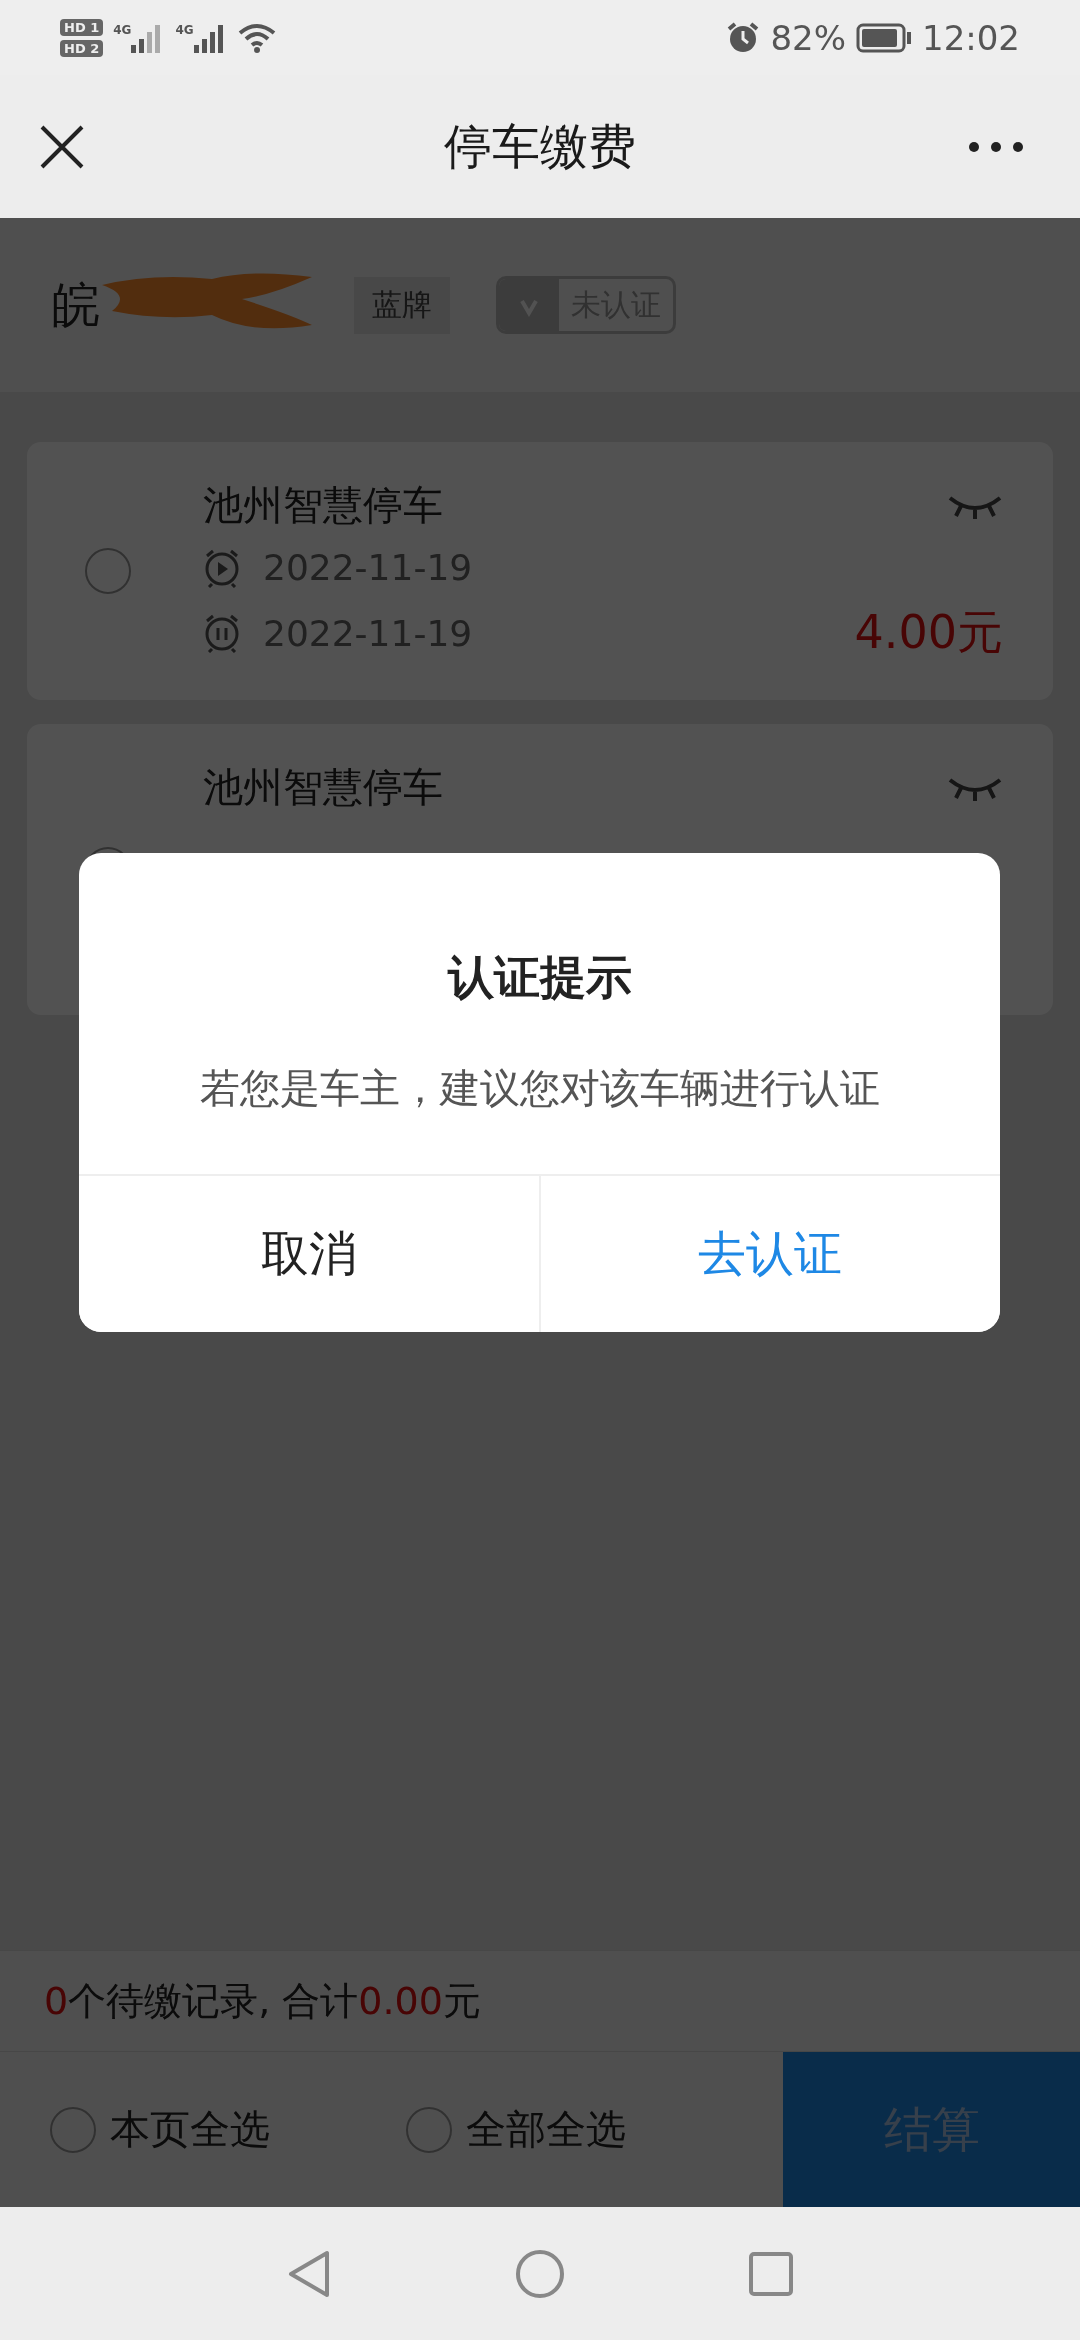 The image size is (1080, 2340). Describe the element at coordinates (808, 37) in the screenshot. I see `battery-percent: 82%` at that location.